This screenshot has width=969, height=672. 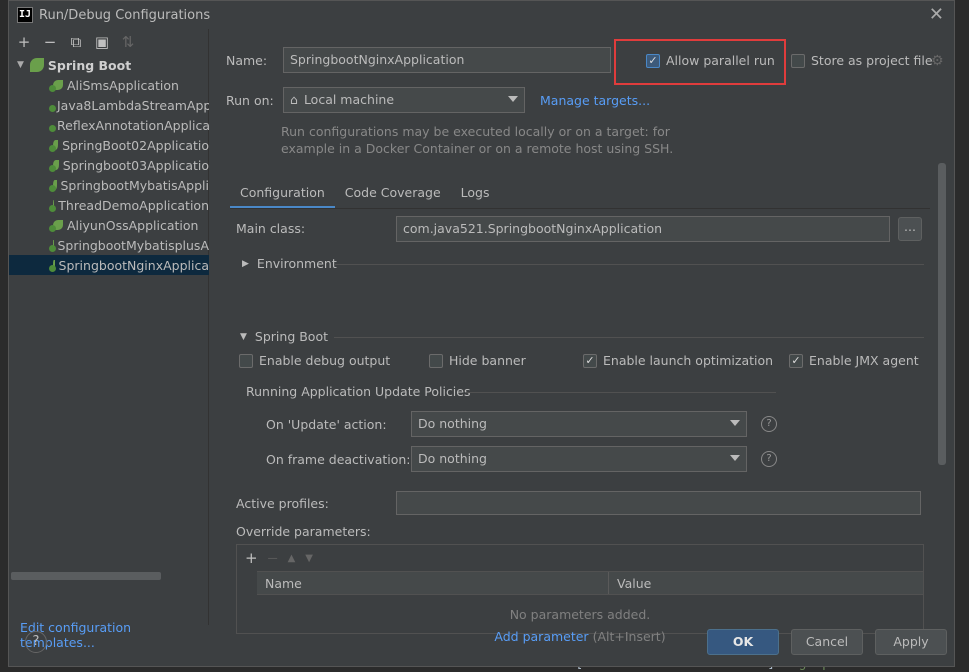 What do you see at coordinates (25, 15) in the screenshot?
I see `intellij-app-icon: IJ` at bounding box center [25, 15].